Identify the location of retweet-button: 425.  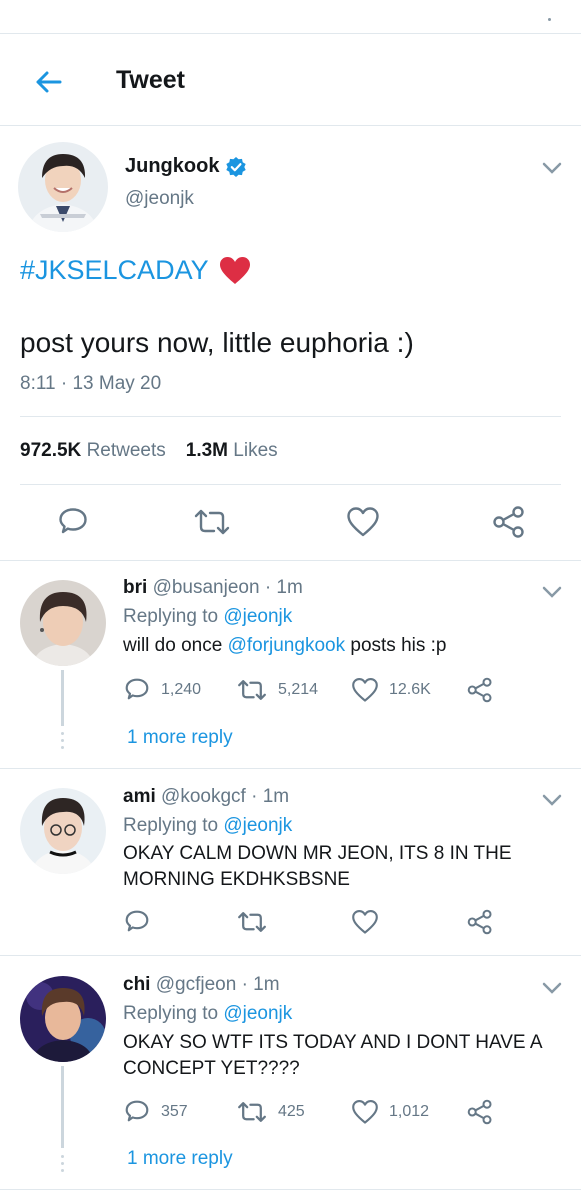
(293, 1112).